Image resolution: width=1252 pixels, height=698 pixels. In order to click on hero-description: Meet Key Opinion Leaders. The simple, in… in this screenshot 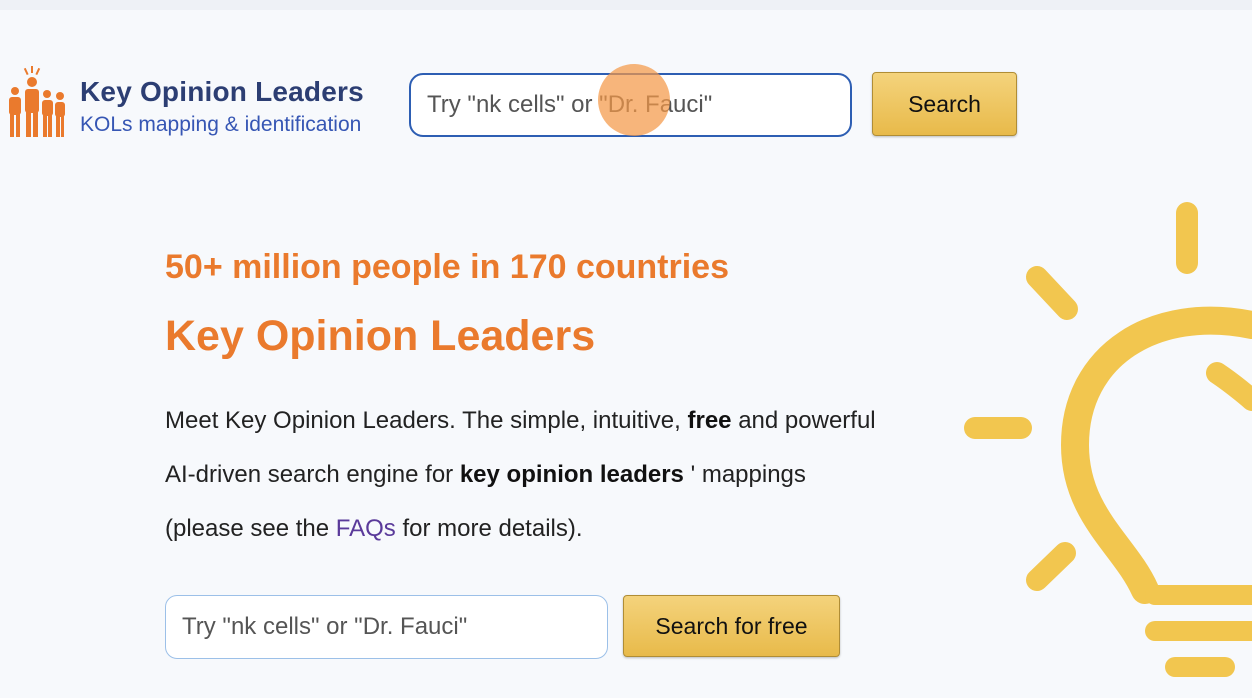, I will do `click(525, 475)`.